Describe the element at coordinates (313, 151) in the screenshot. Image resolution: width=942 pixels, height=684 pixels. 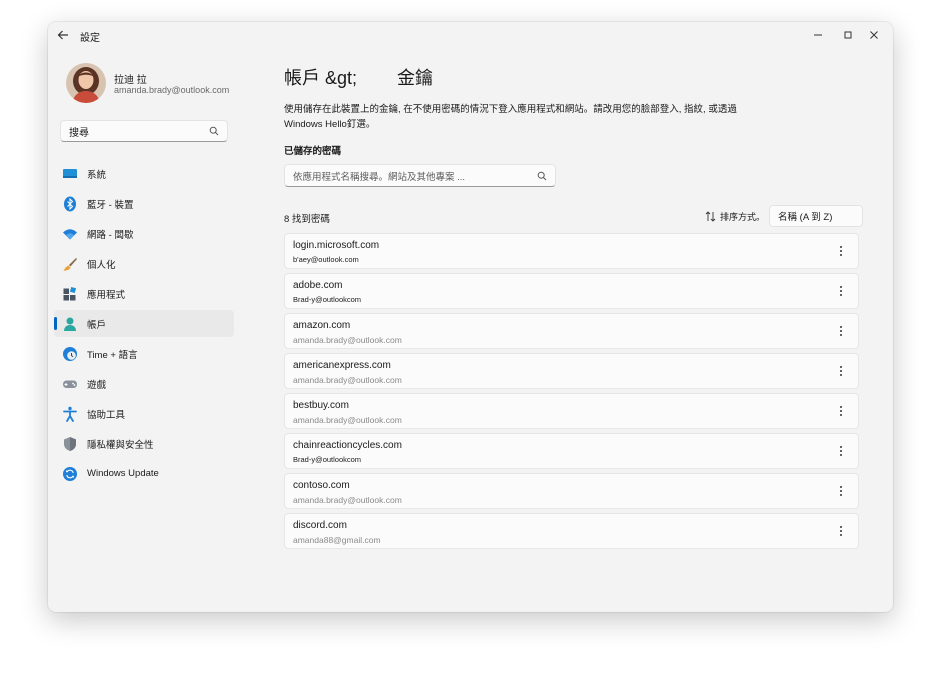
I see `saved-passwords-heading: 已儲存的密碼` at that location.